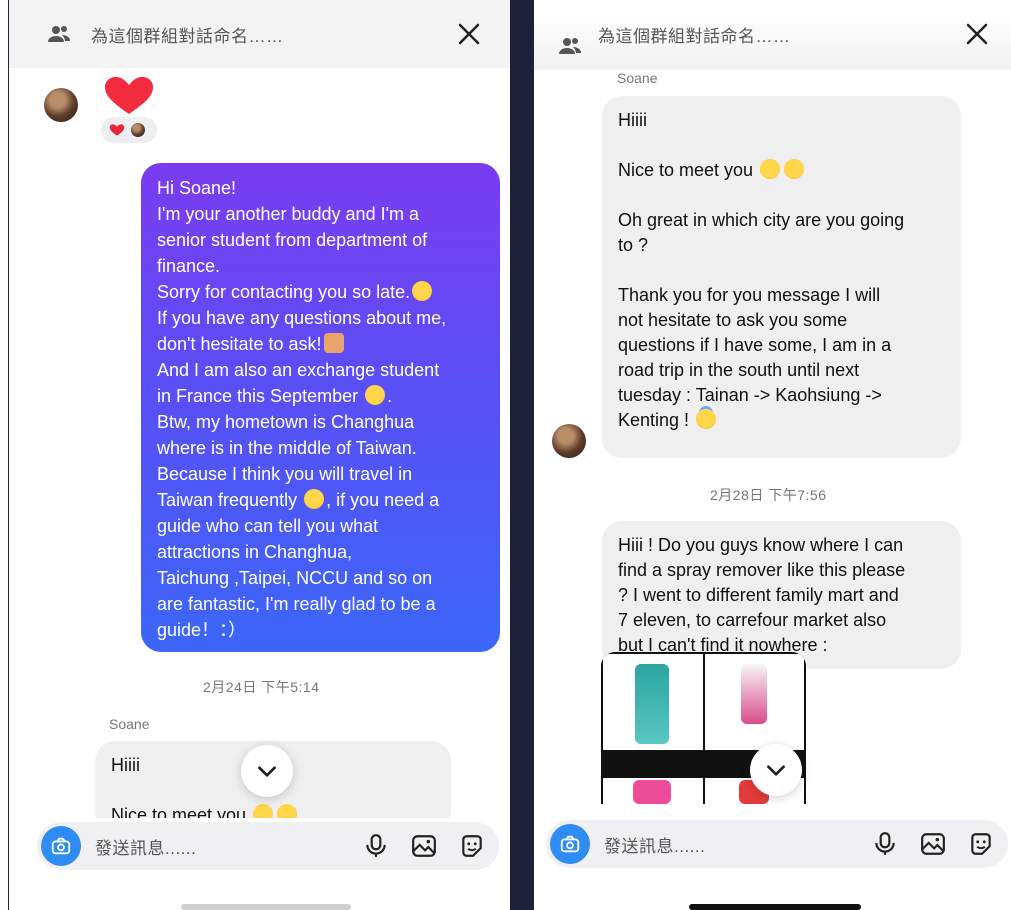 The width and height of the screenshot is (1011, 910). I want to click on message-text: Kenting !, so click(654, 420).